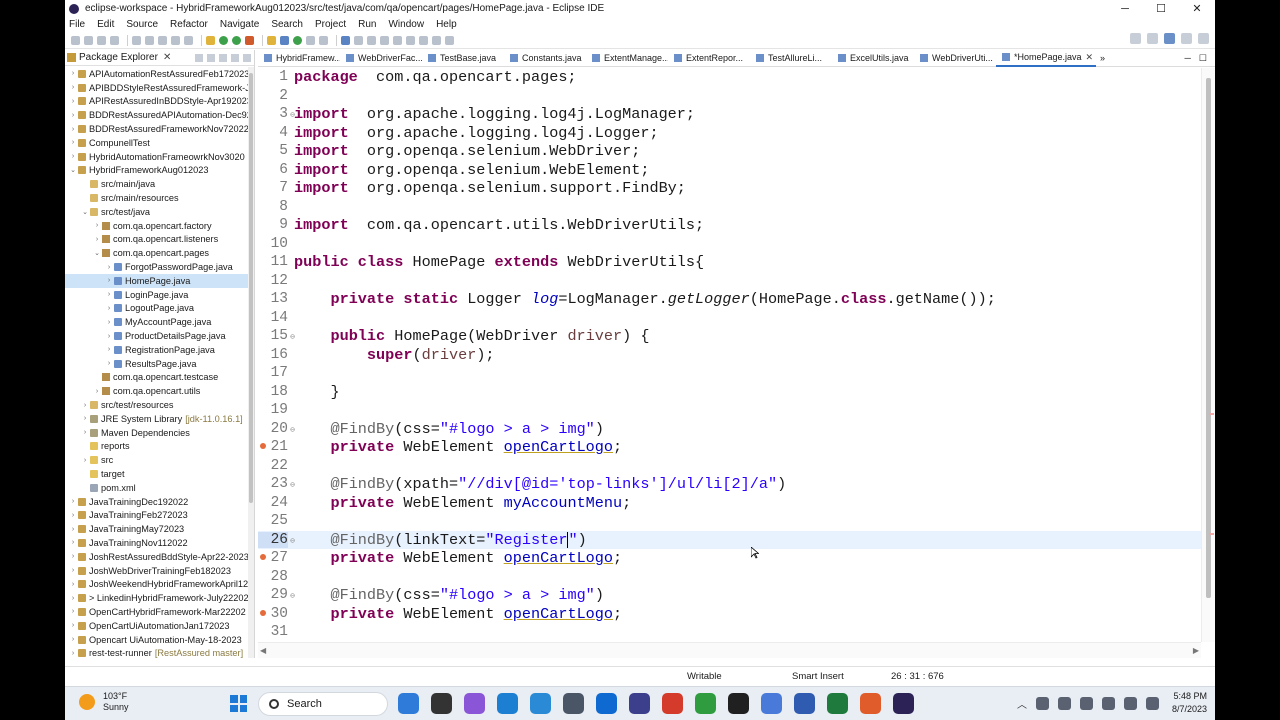  What do you see at coordinates (358, 40) in the screenshot?
I see `toggle-block-selection-icon` at bounding box center [358, 40].